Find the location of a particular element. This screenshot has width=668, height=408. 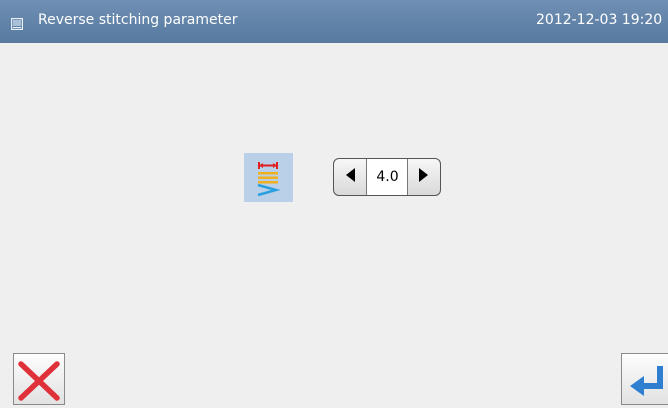

page-title: Reverse stitching parameter is located at coordinates (138, 20).